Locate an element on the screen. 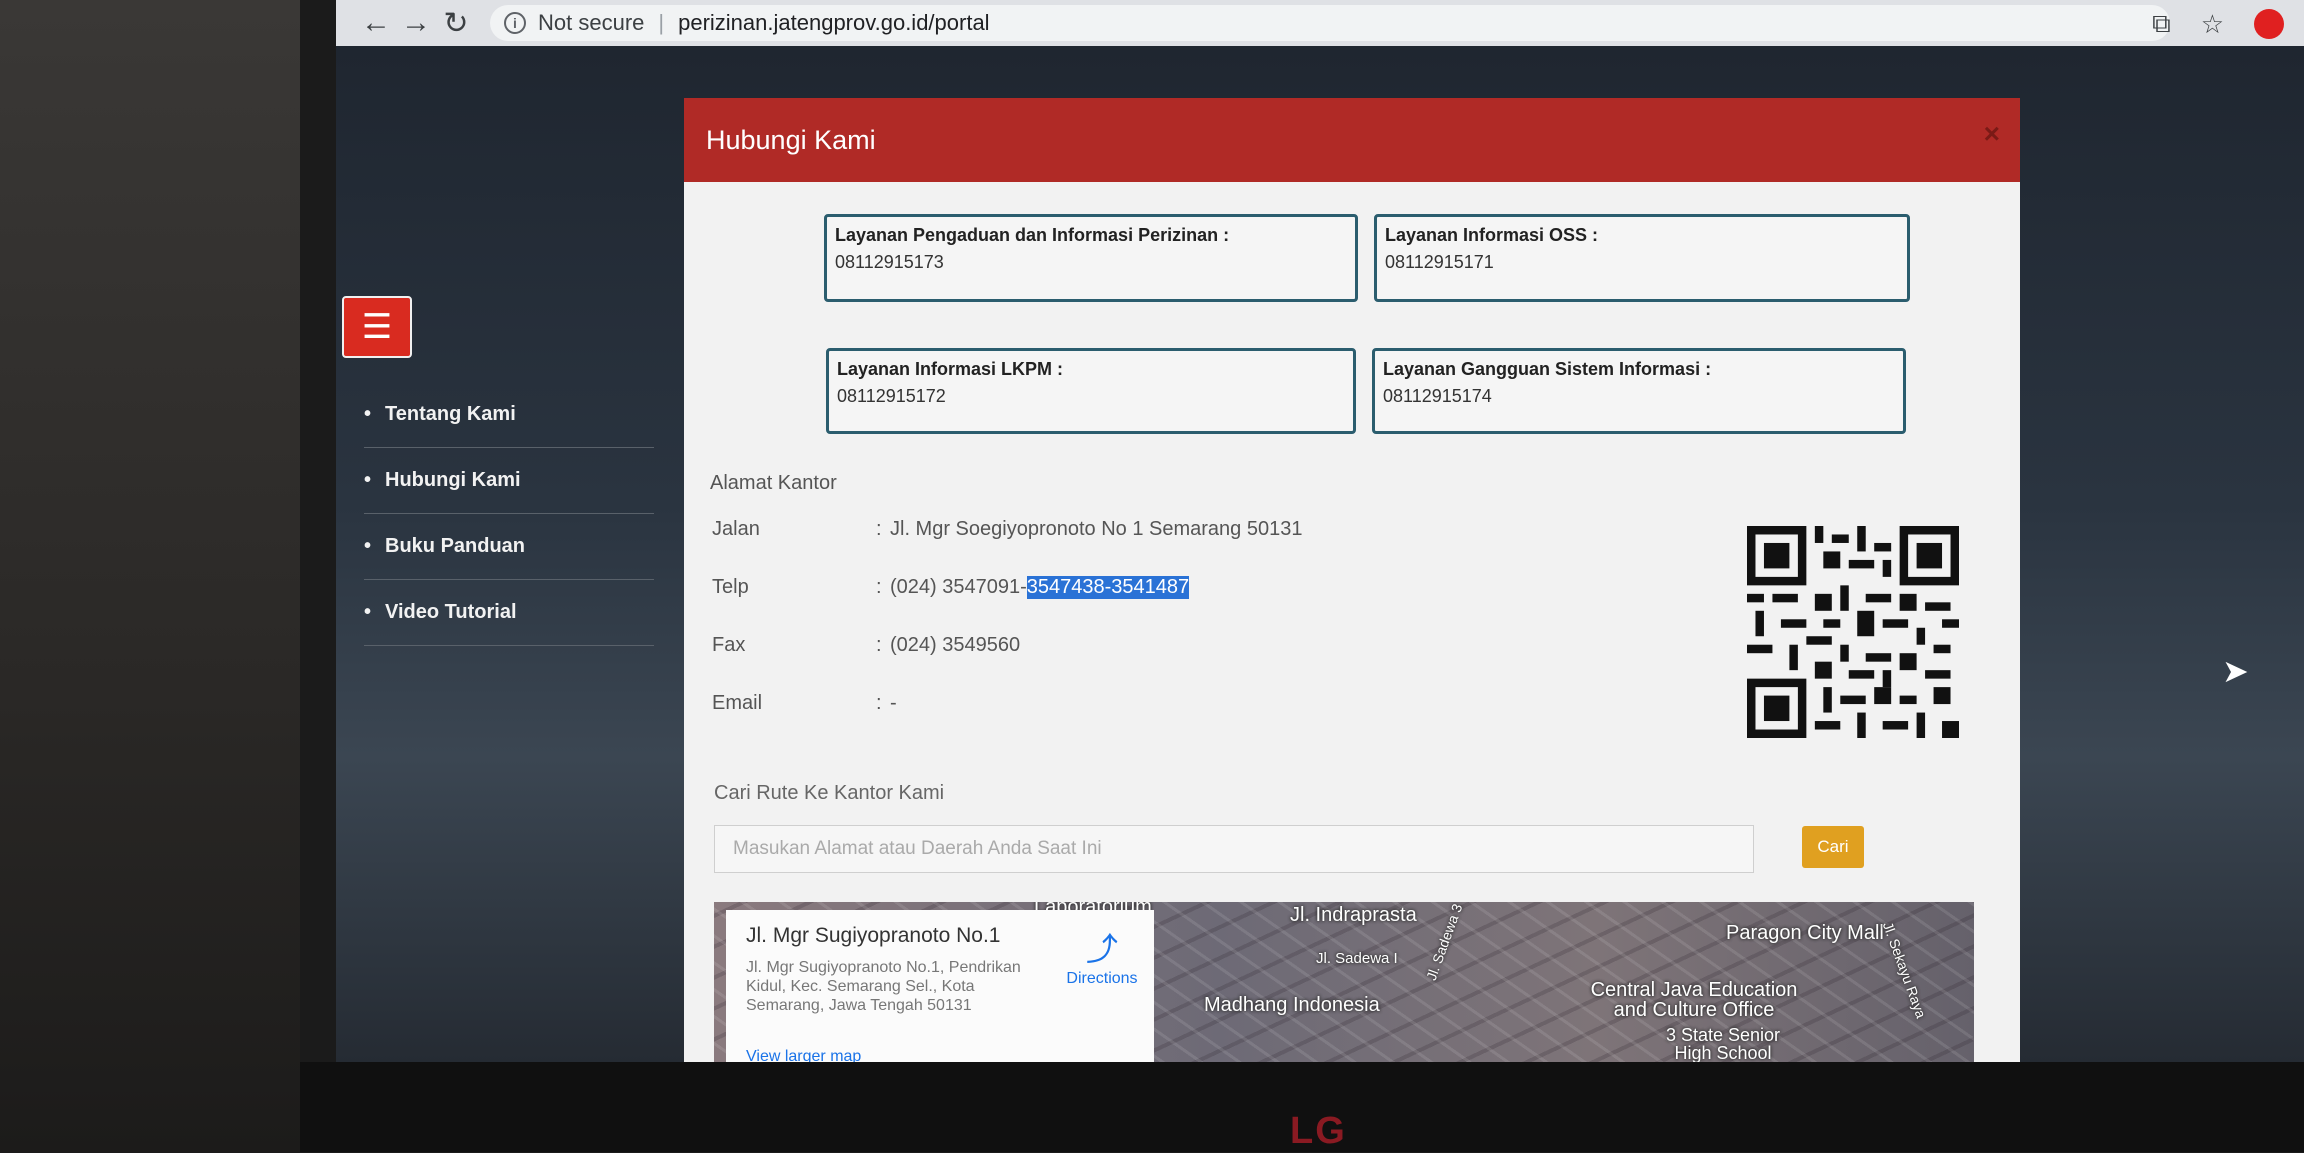  card-title: Layanan Informasi OSS : is located at coordinates (1492, 235).